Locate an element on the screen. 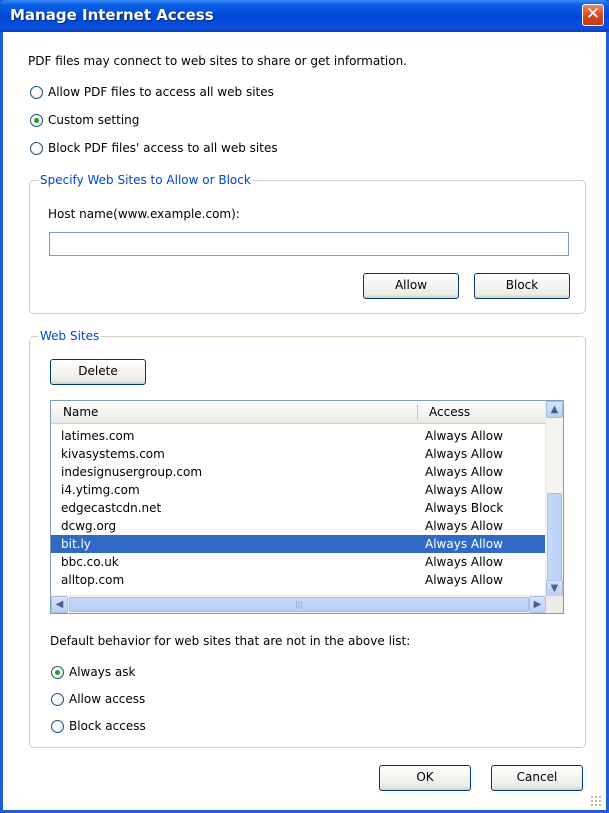 This screenshot has height=813, width=609. column-header-name: Name is located at coordinates (80, 412).